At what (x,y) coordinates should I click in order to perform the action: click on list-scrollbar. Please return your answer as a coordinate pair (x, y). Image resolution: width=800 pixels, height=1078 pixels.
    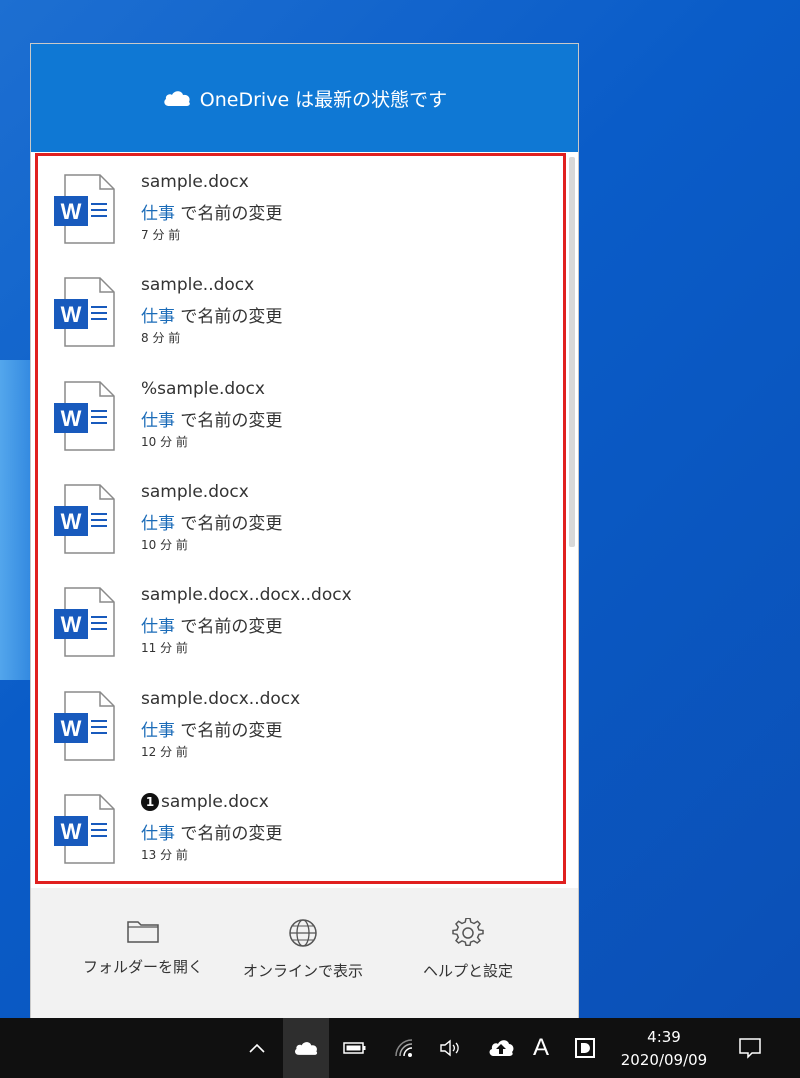
    Looking at the image, I should click on (572, 352).